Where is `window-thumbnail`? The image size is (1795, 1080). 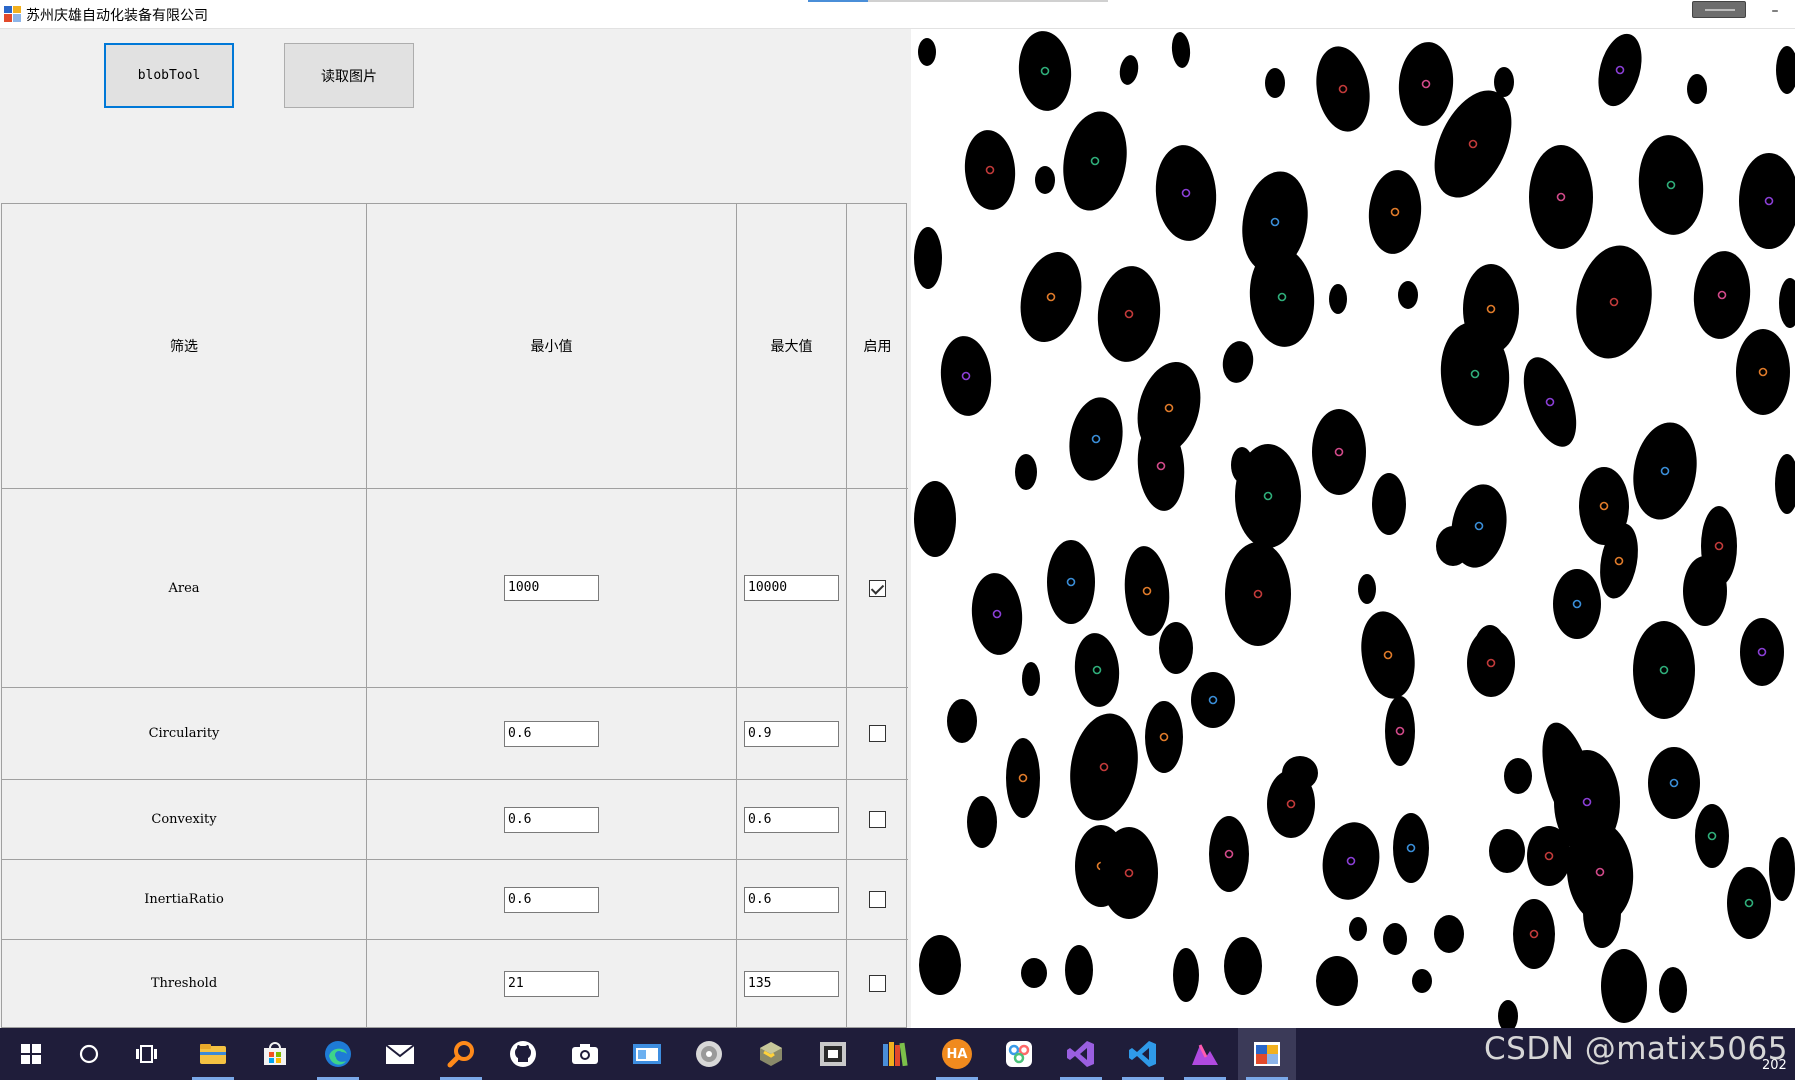 window-thumbnail is located at coordinates (1719, 9).